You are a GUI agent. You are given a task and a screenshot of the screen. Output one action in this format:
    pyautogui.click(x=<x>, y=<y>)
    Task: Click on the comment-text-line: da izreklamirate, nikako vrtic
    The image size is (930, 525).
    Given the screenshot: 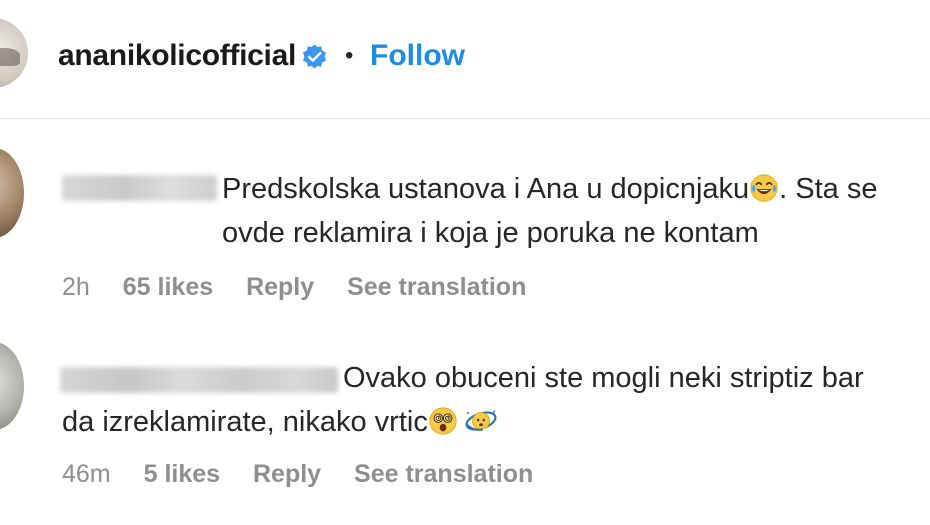 What is the action you would take?
    pyautogui.click(x=280, y=422)
    